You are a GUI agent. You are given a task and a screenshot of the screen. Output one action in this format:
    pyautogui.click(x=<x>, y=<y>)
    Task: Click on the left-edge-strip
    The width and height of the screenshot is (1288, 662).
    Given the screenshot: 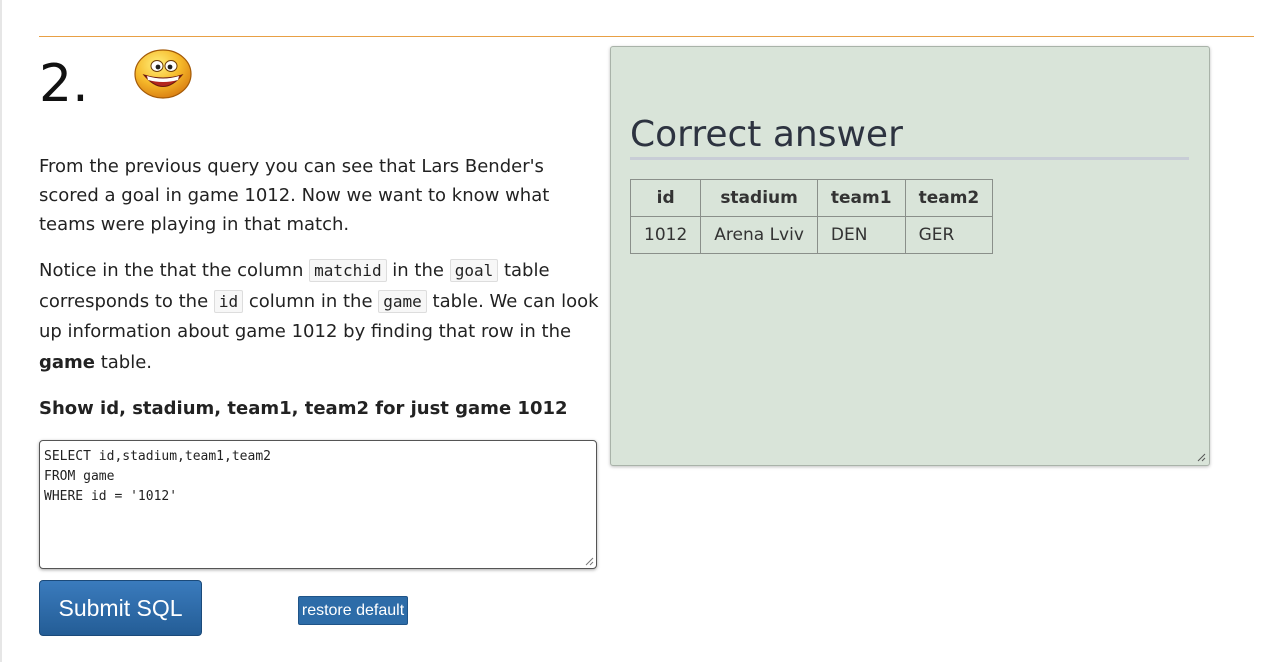 What is the action you would take?
    pyautogui.click(x=1, y=331)
    